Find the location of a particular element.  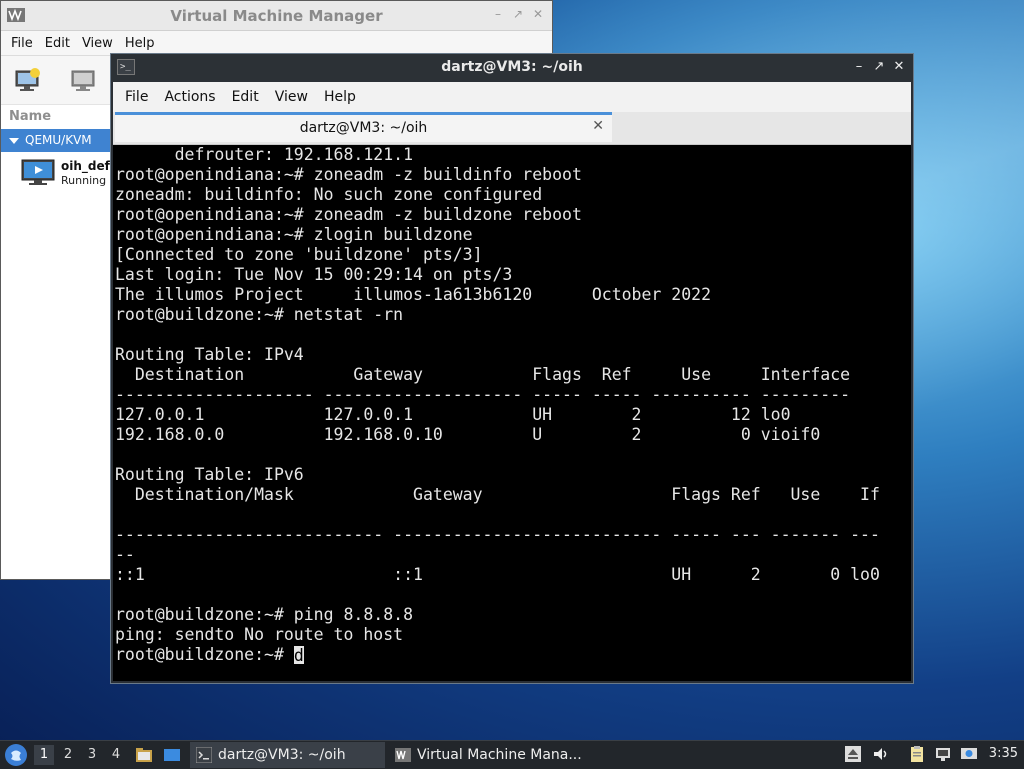

vmm-menu-edit: Edit is located at coordinates (57, 43).